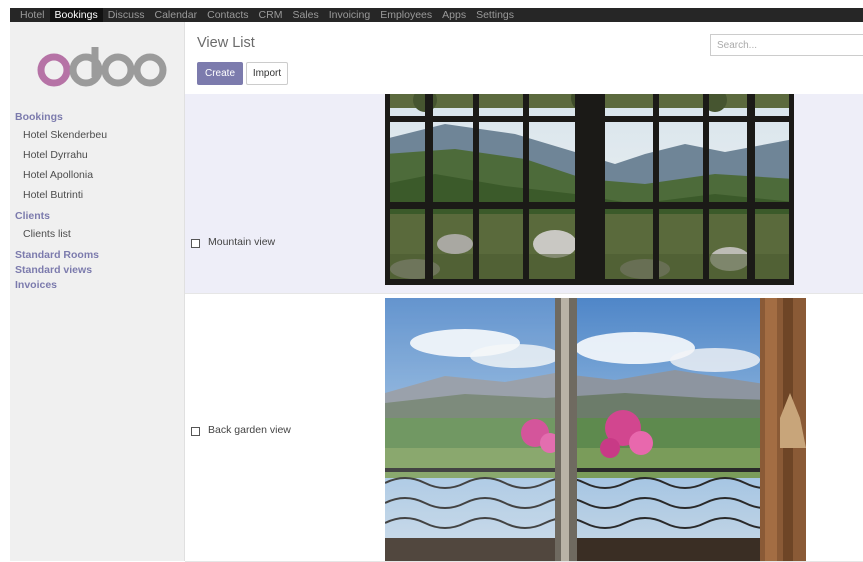  Describe the element at coordinates (97, 270) in the screenshot. I see `sidebar-section-standard-views: Standard views` at that location.